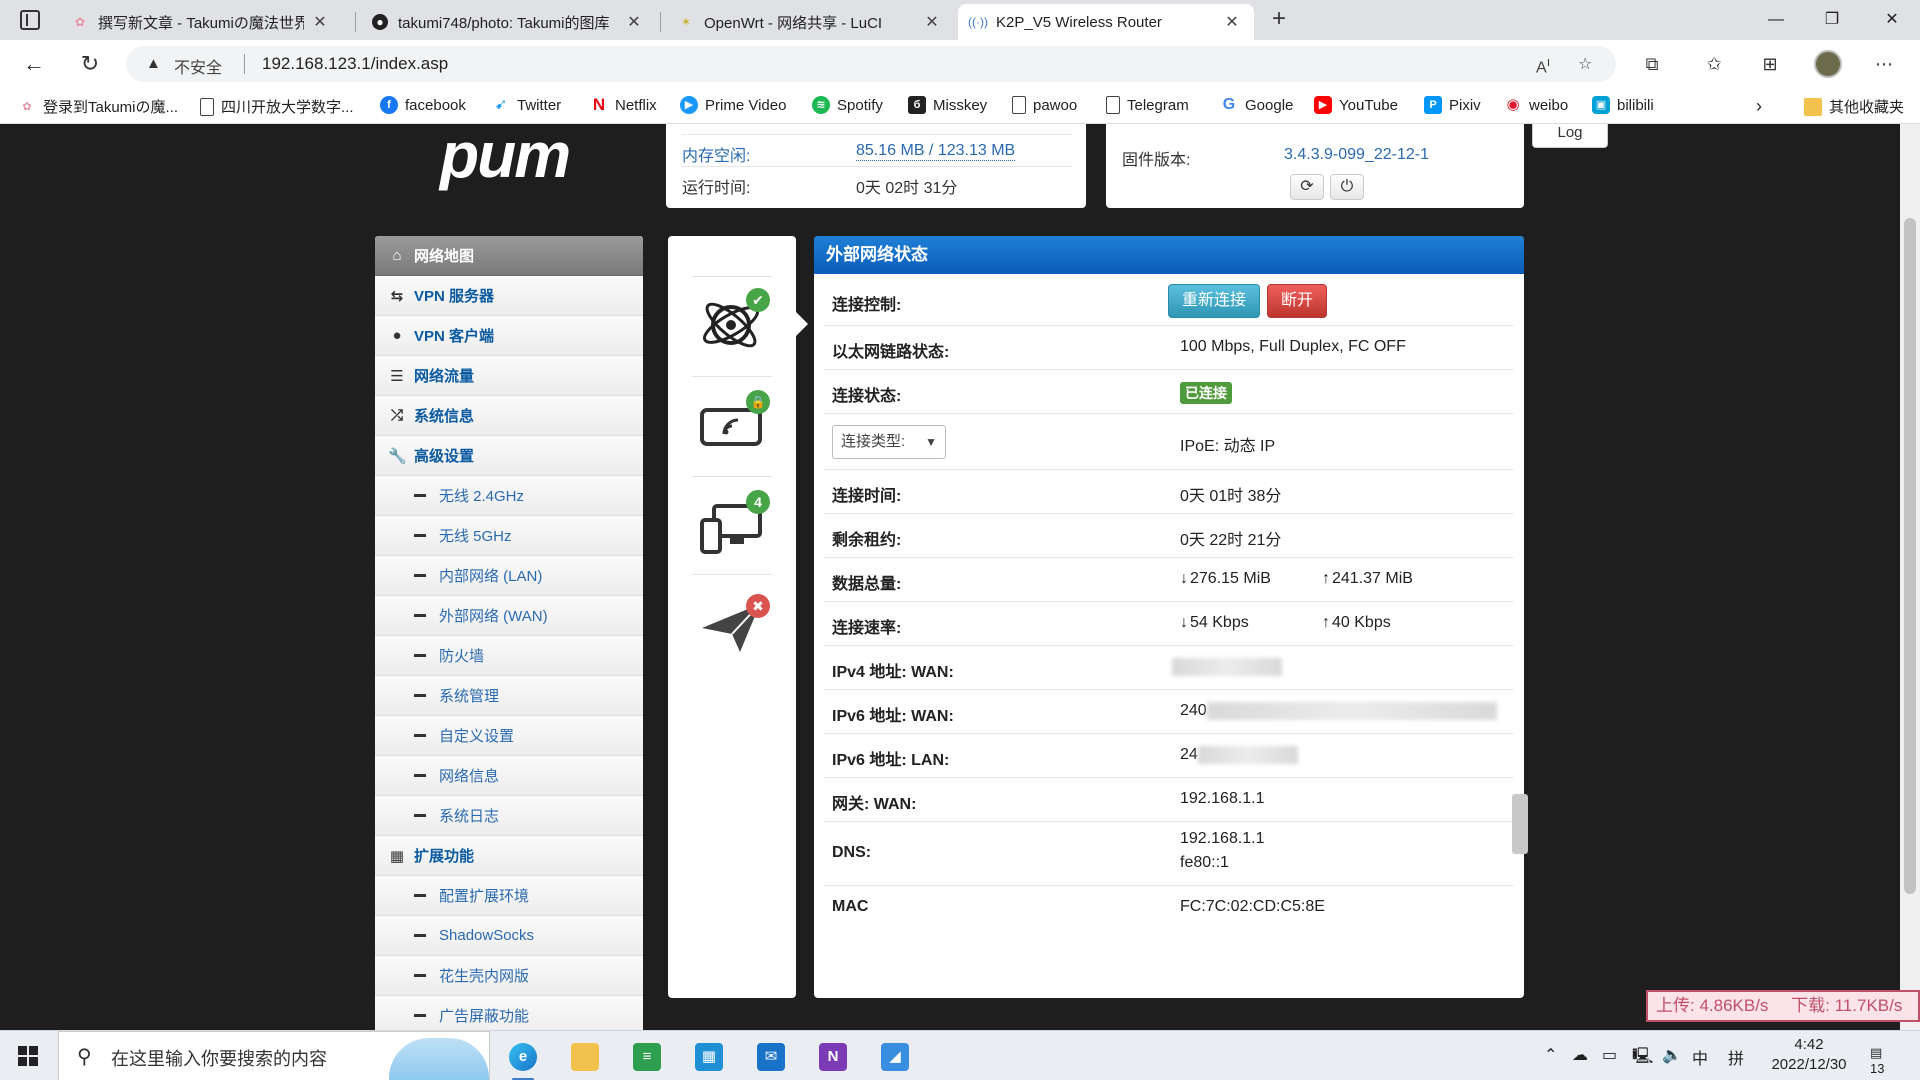 The width and height of the screenshot is (1920, 1080). What do you see at coordinates (274, 1055) in the screenshot?
I see `taskbar-search: ⚲ 在这里输入你要搜索的内容` at bounding box center [274, 1055].